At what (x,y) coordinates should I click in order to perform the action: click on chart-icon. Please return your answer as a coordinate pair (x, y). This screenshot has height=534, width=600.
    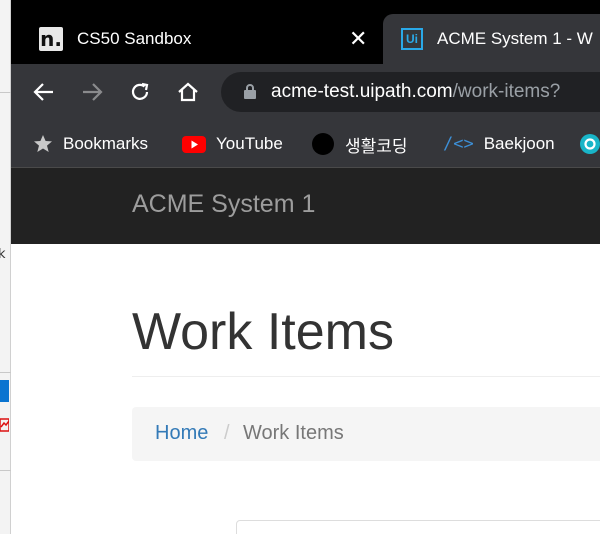
    Looking at the image, I should click on (5, 425).